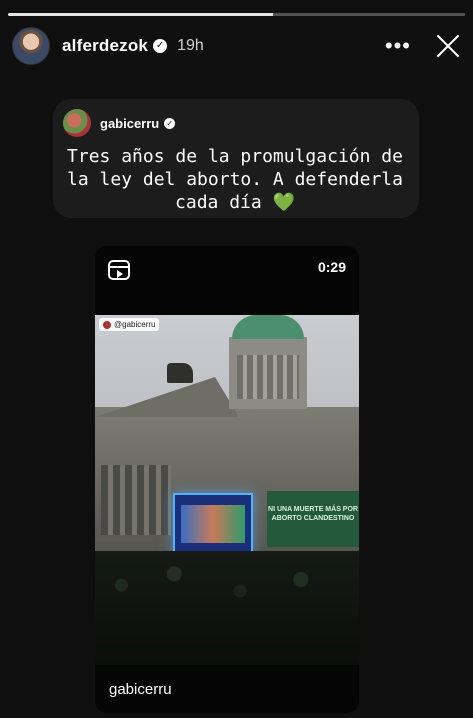  I want to click on dome-columns, so click(268, 377).